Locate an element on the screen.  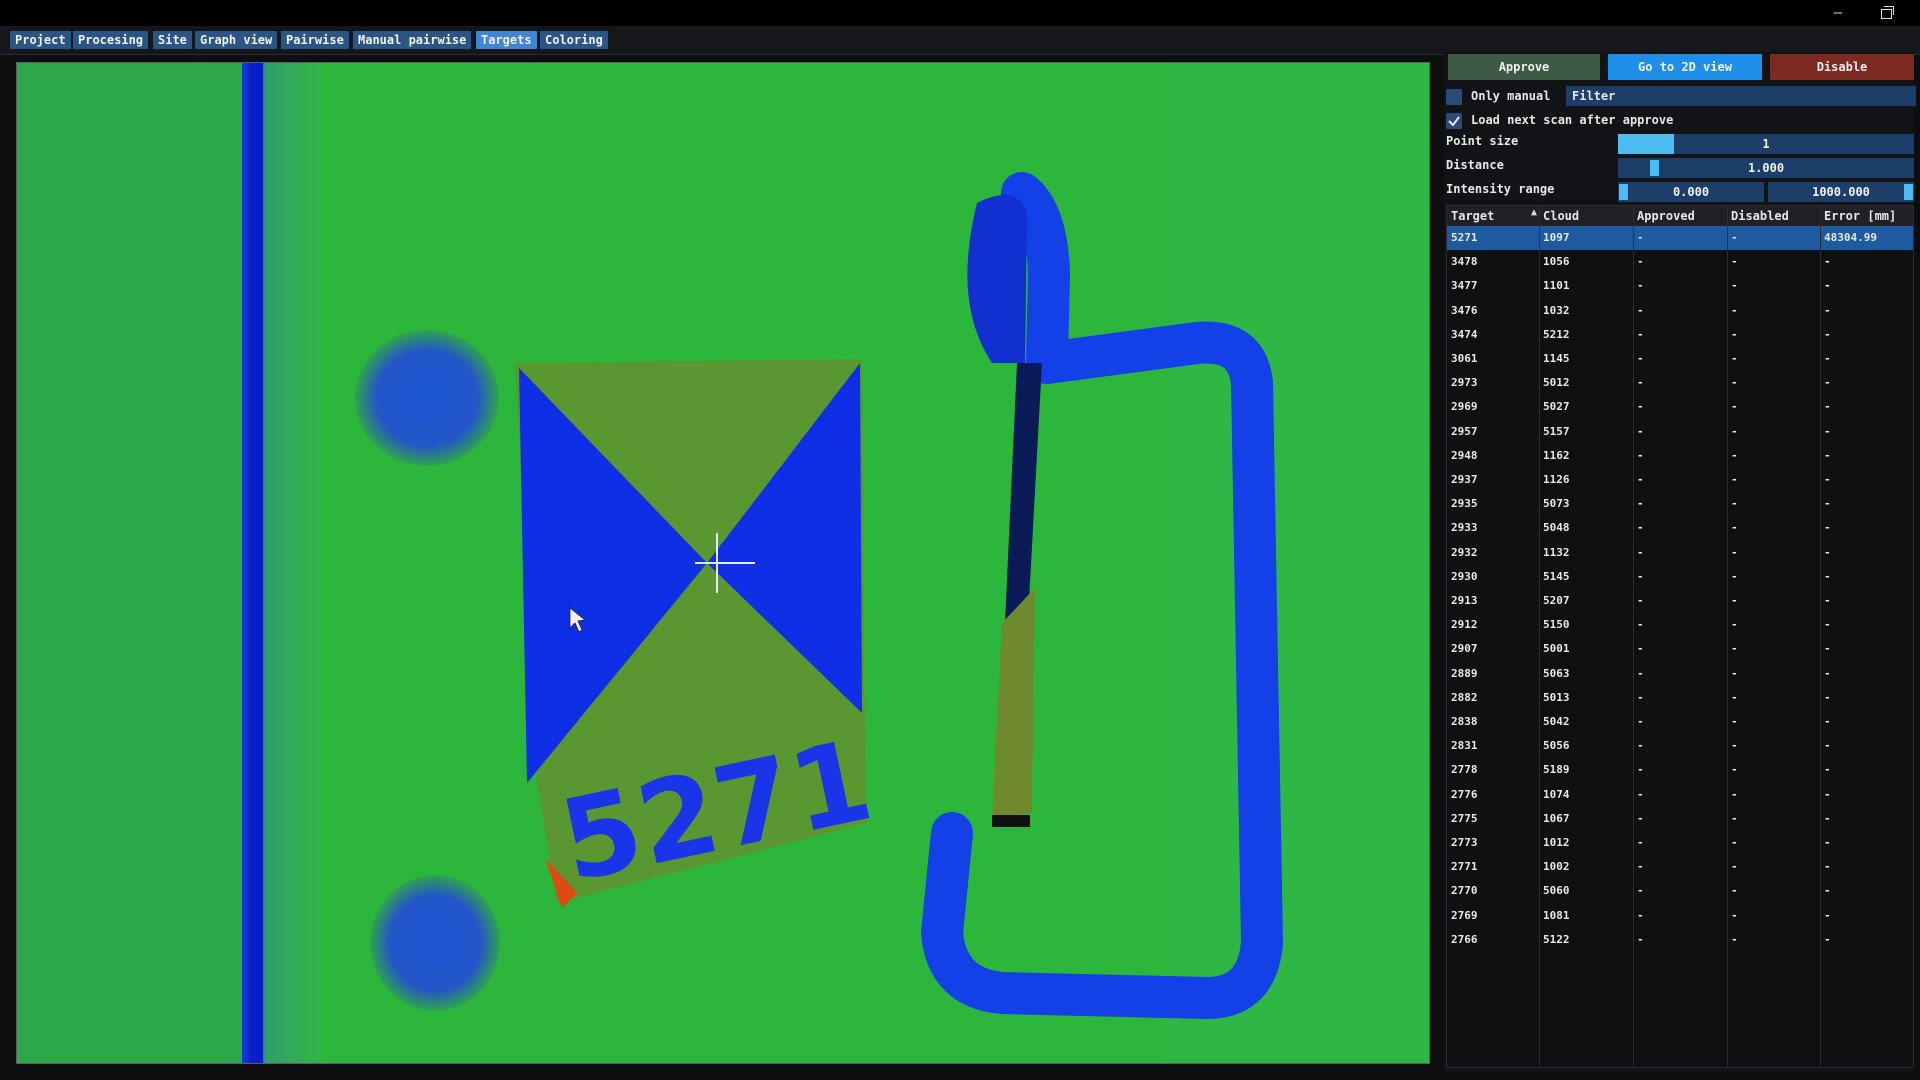
load-next-checkbox is located at coordinates (1454, 121).